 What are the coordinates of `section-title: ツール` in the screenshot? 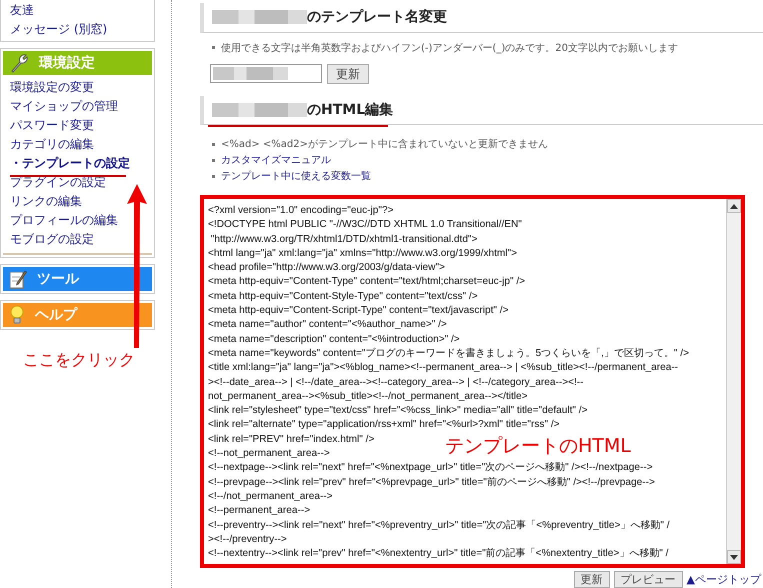 It's located at (58, 279).